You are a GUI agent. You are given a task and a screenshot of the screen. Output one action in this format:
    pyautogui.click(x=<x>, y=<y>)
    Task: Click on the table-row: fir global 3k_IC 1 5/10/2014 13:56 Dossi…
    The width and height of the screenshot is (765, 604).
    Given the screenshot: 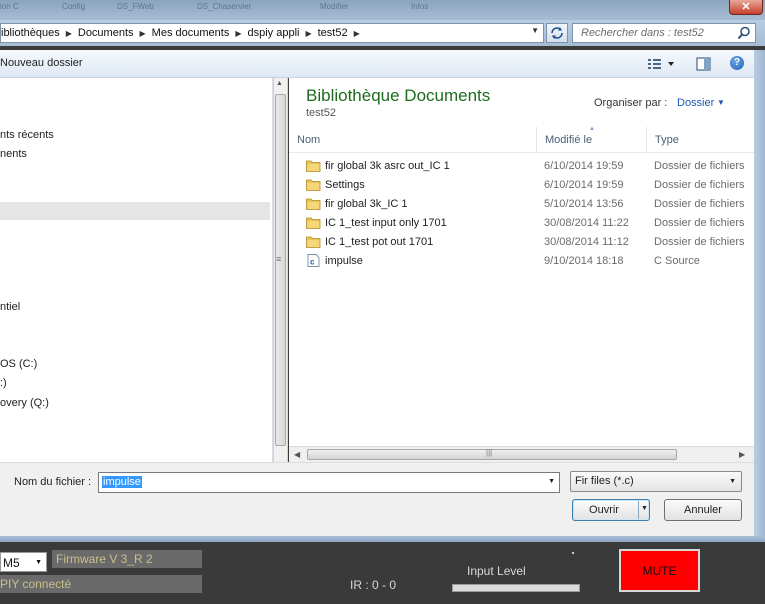 What is the action you would take?
    pyautogui.click(x=521, y=204)
    